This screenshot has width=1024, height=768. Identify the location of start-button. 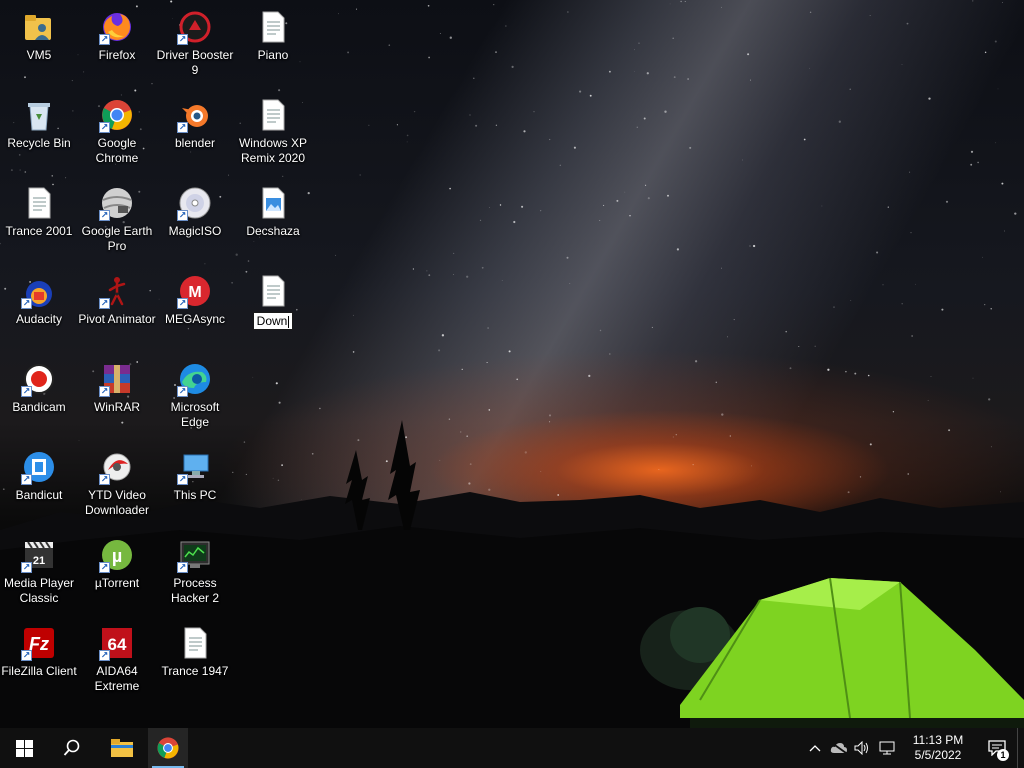
(24, 748).